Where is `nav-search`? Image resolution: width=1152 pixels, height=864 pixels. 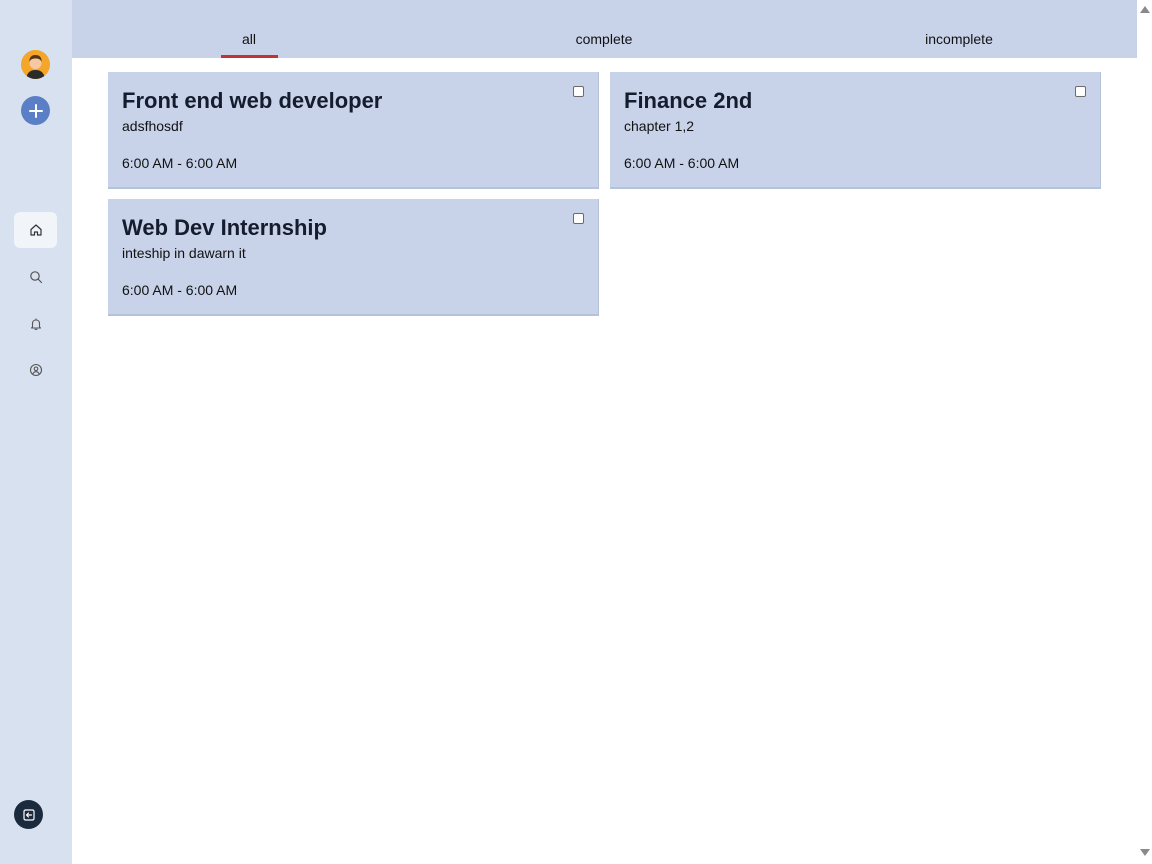
nav-search is located at coordinates (35, 277).